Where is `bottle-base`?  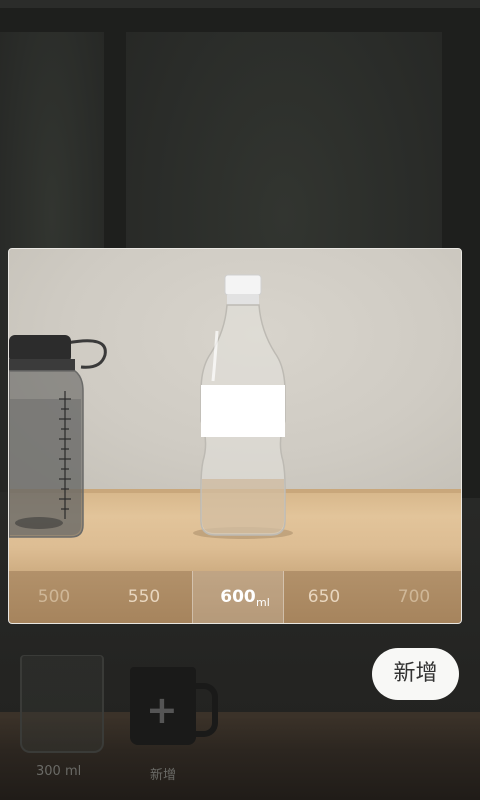
bottle-base is located at coordinates (39, 523).